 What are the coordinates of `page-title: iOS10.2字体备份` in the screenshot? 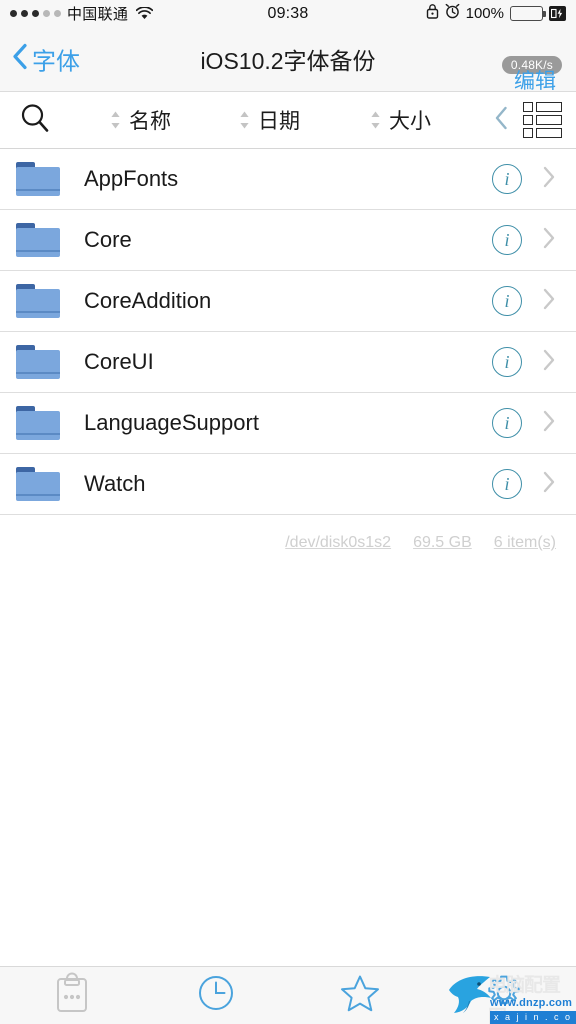 It's located at (288, 61).